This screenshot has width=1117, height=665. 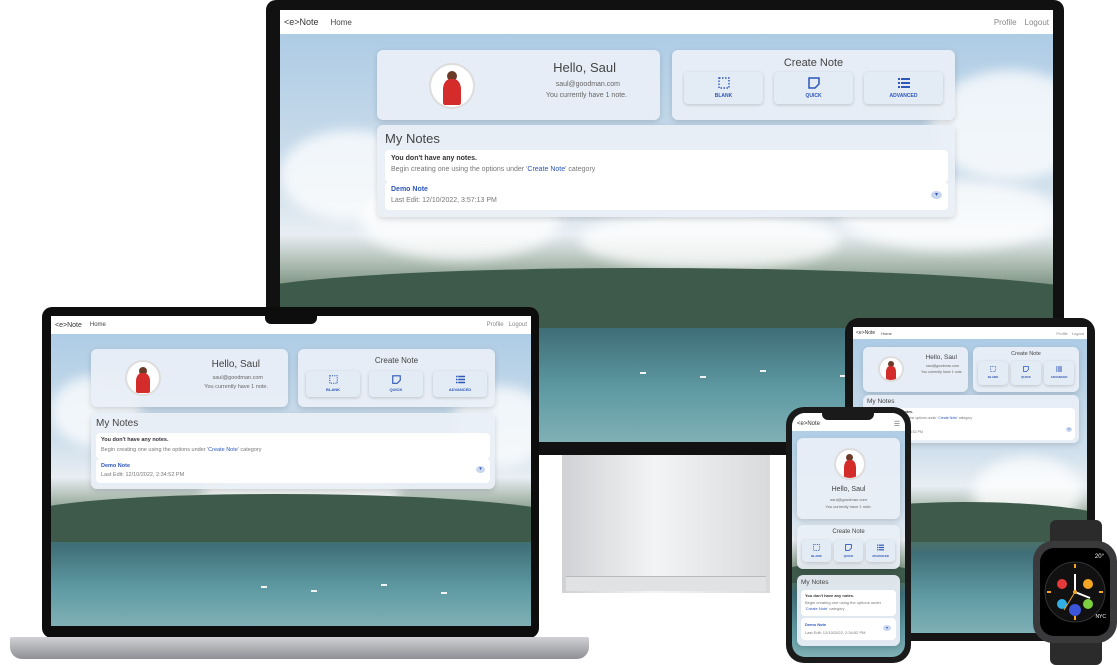 What do you see at coordinates (970, 333) in the screenshot?
I see `tablet-navbar: <e>Note Home Profile Logout` at bounding box center [970, 333].